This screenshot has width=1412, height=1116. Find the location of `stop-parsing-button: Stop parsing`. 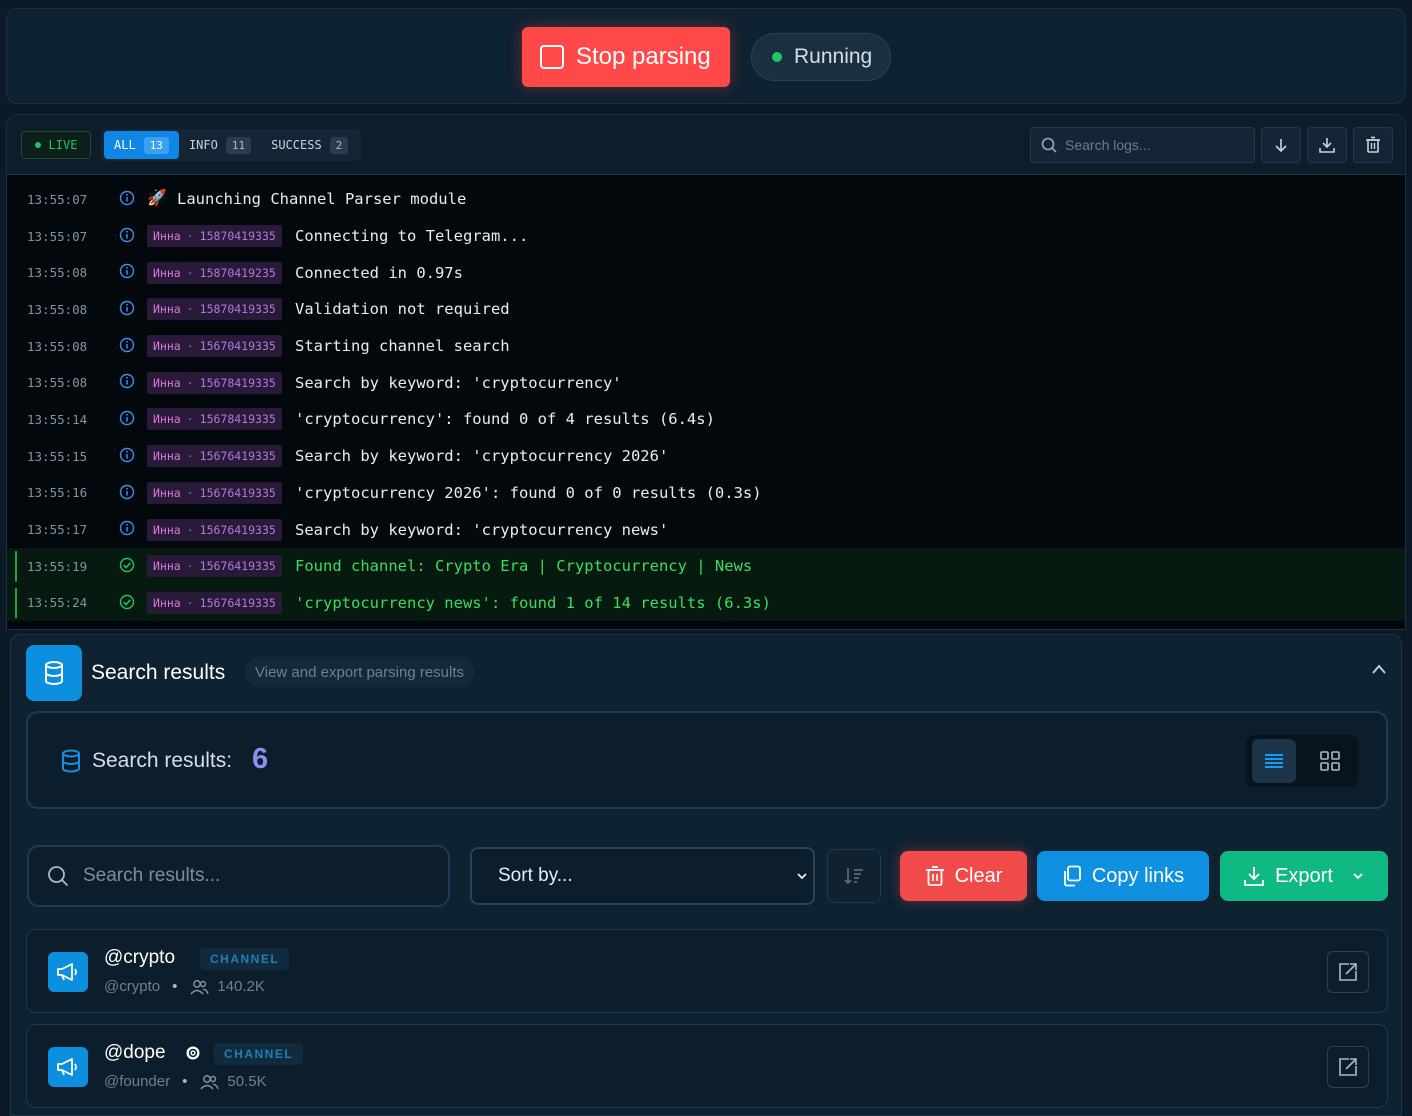

stop-parsing-button: Stop parsing is located at coordinates (626, 57).